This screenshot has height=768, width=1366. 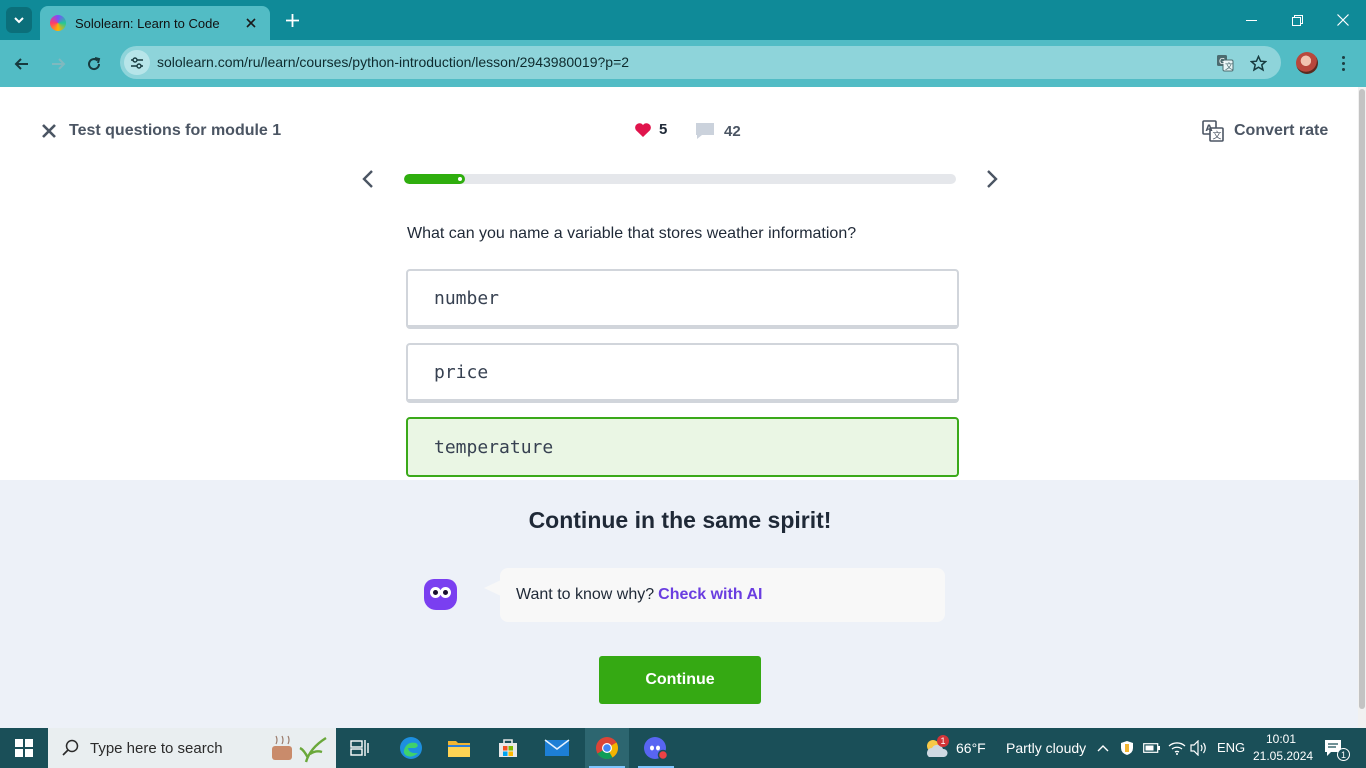 I want to click on chevron-up-icon, so click(x=1103, y=748).